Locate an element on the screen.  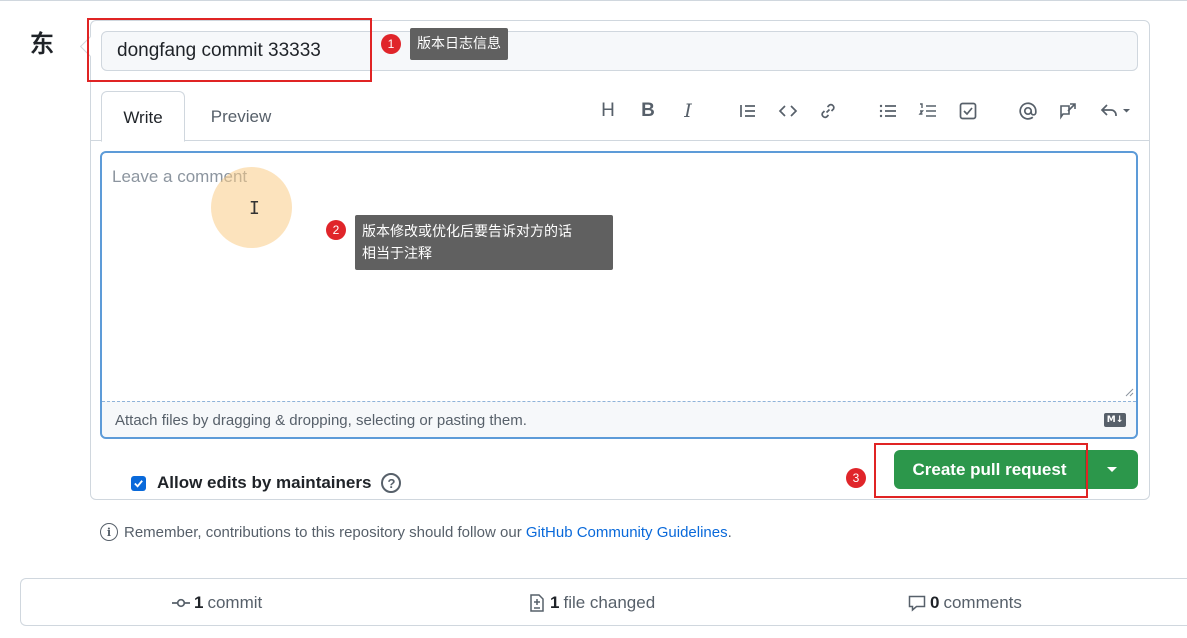
tab-preview: Preview is located at coordinates (241, 116).